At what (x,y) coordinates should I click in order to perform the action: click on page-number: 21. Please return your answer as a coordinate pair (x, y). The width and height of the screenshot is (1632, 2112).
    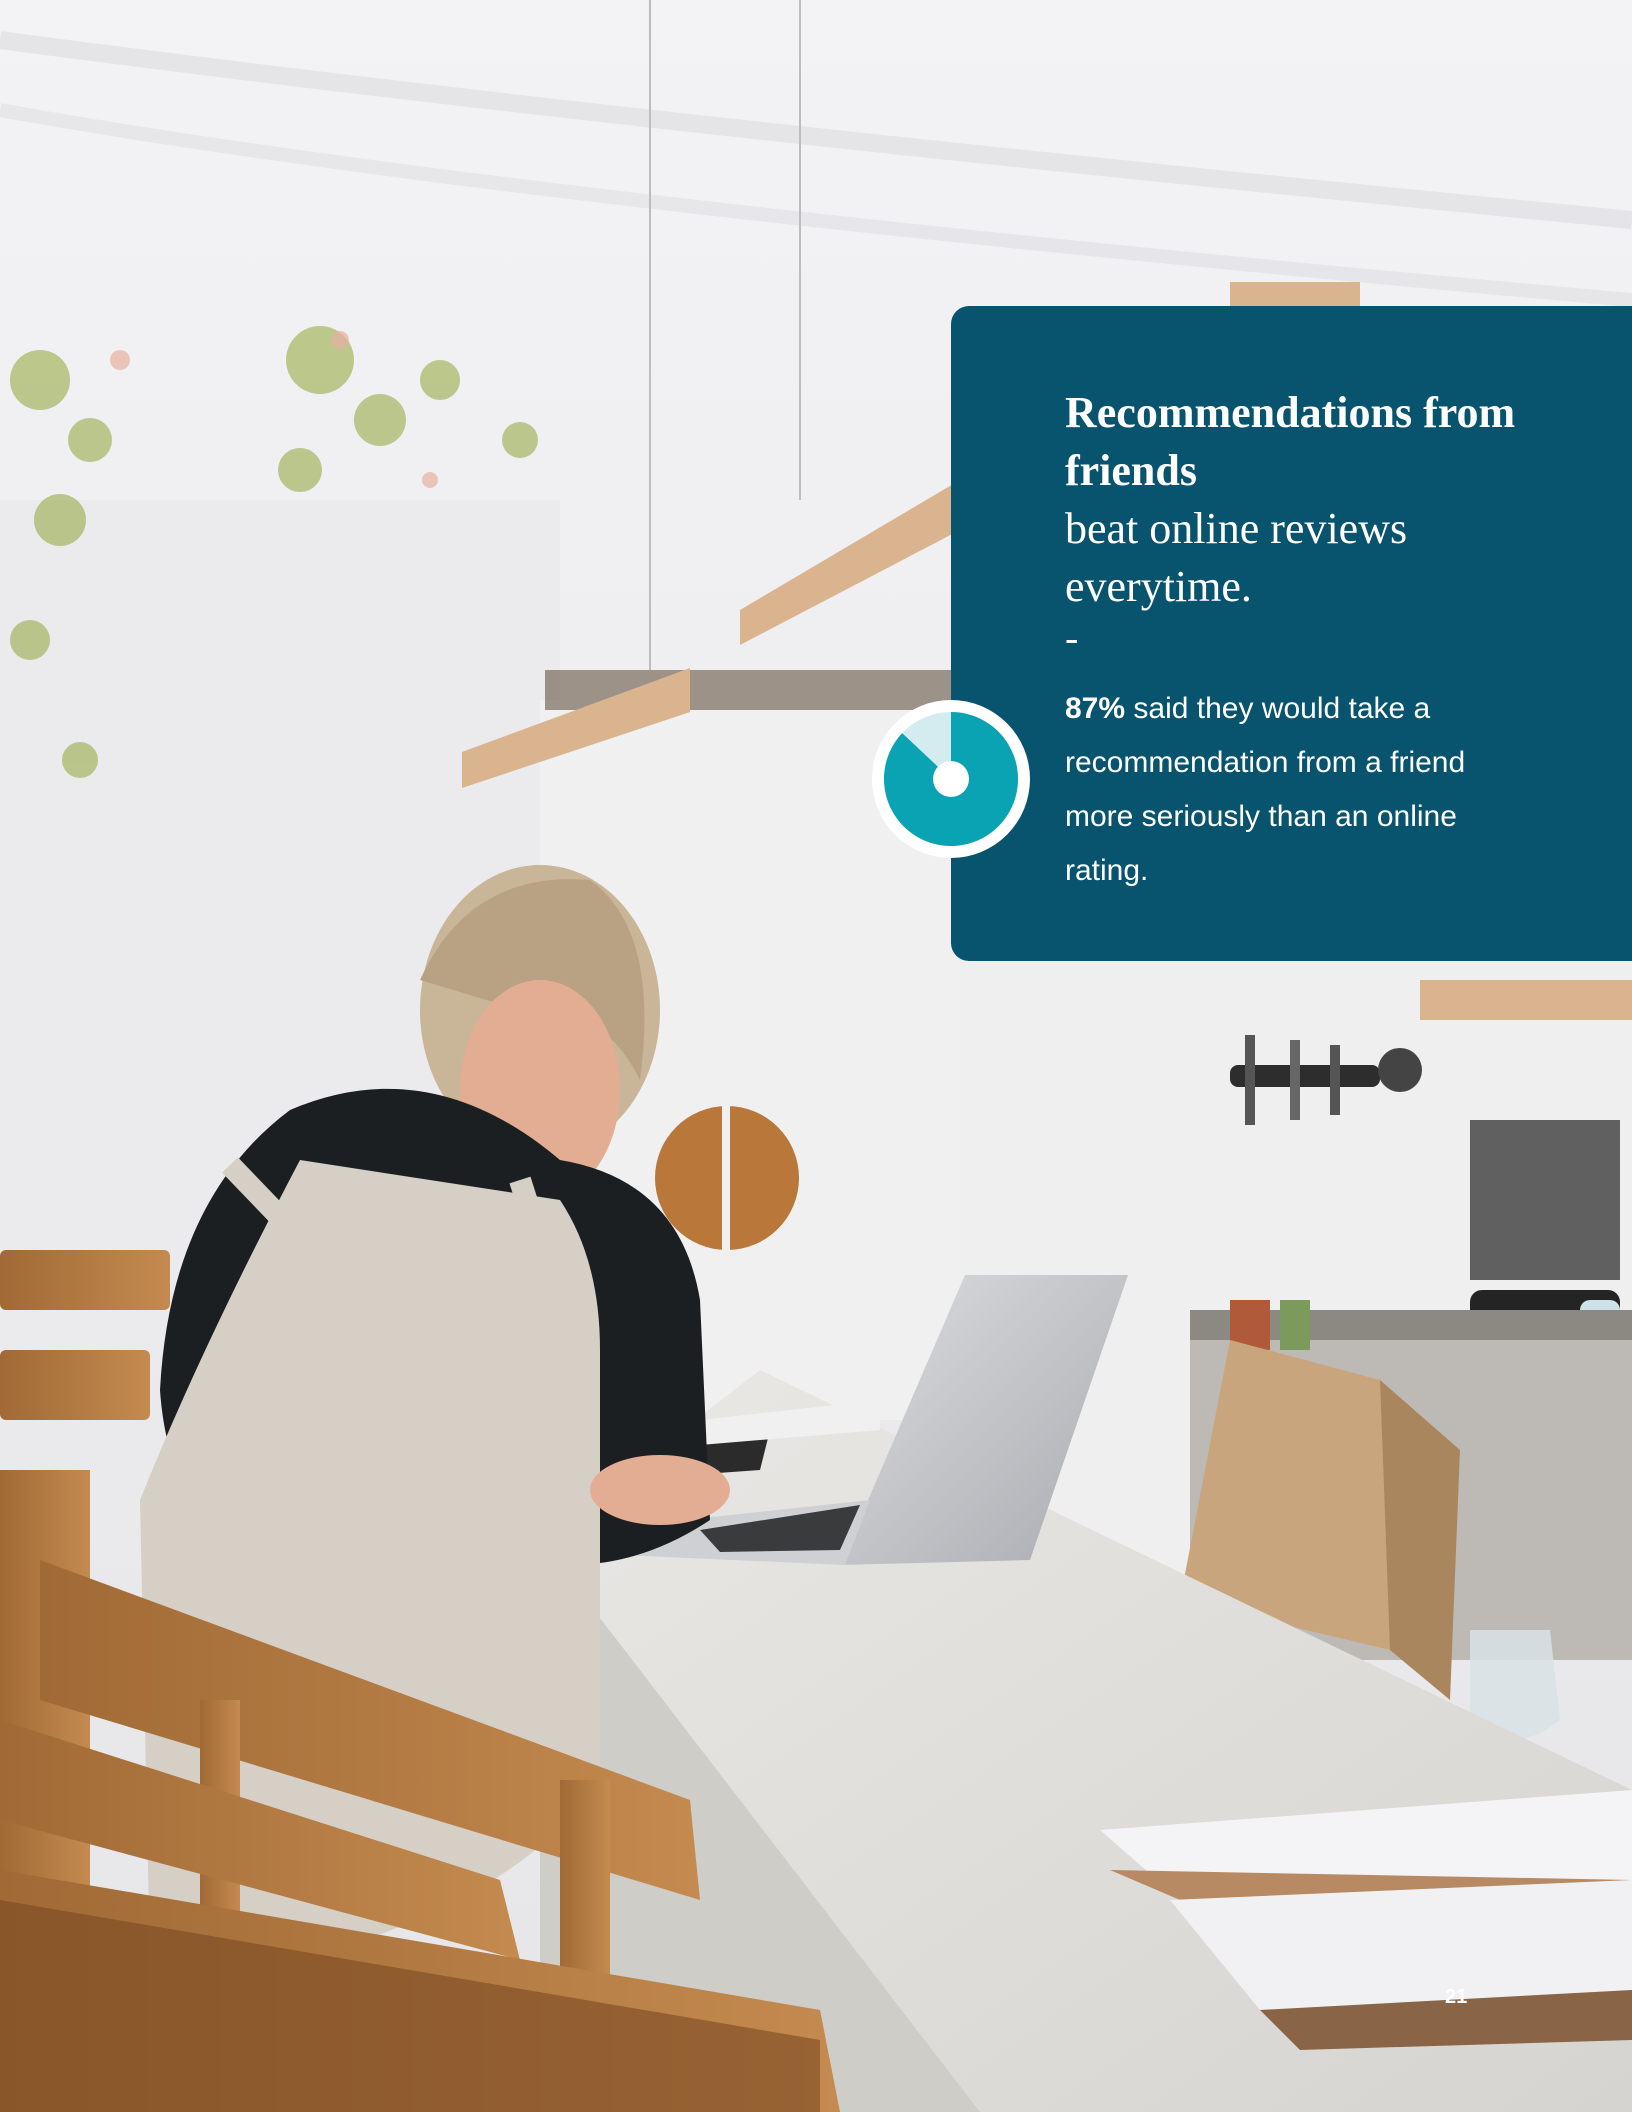
    Looking at the image, I should click on (1456, 1997).